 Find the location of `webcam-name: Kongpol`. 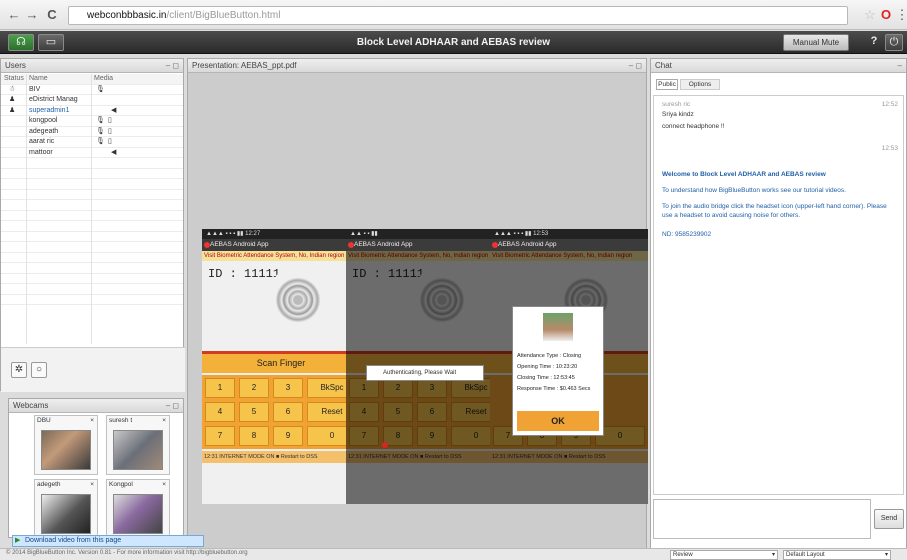

webcam-name: Kongpol is located at coordinates (121, 484).